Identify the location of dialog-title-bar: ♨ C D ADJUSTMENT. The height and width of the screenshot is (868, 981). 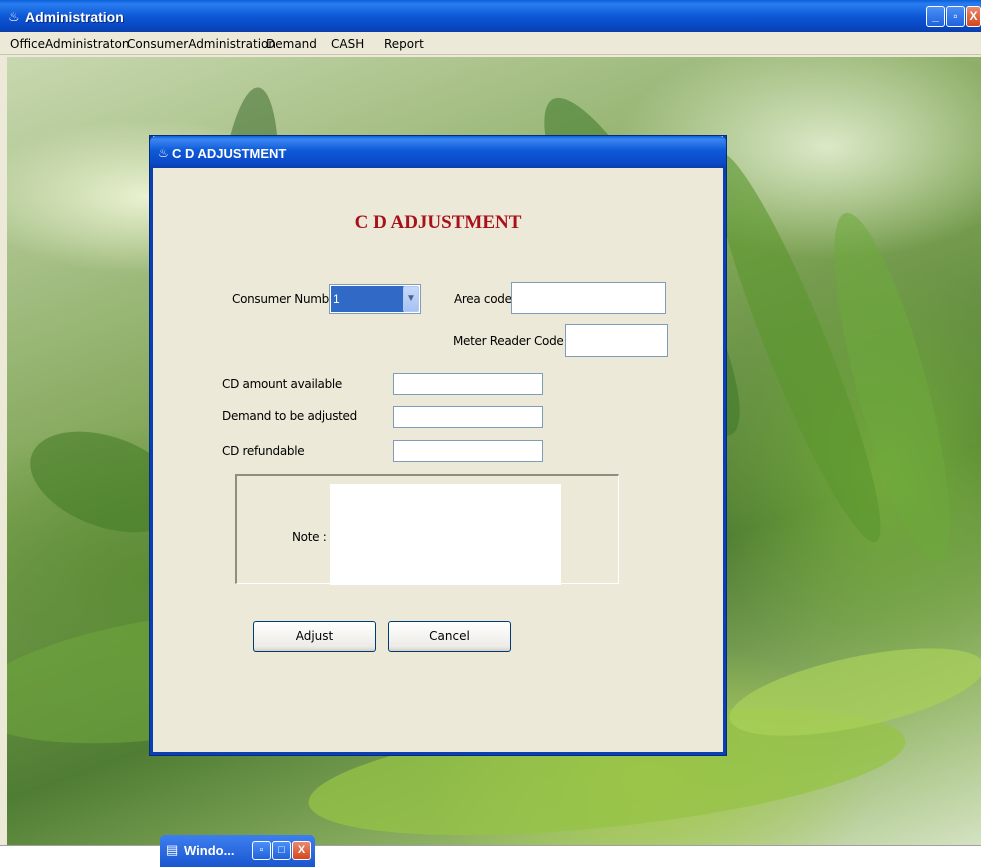
(438, 152).